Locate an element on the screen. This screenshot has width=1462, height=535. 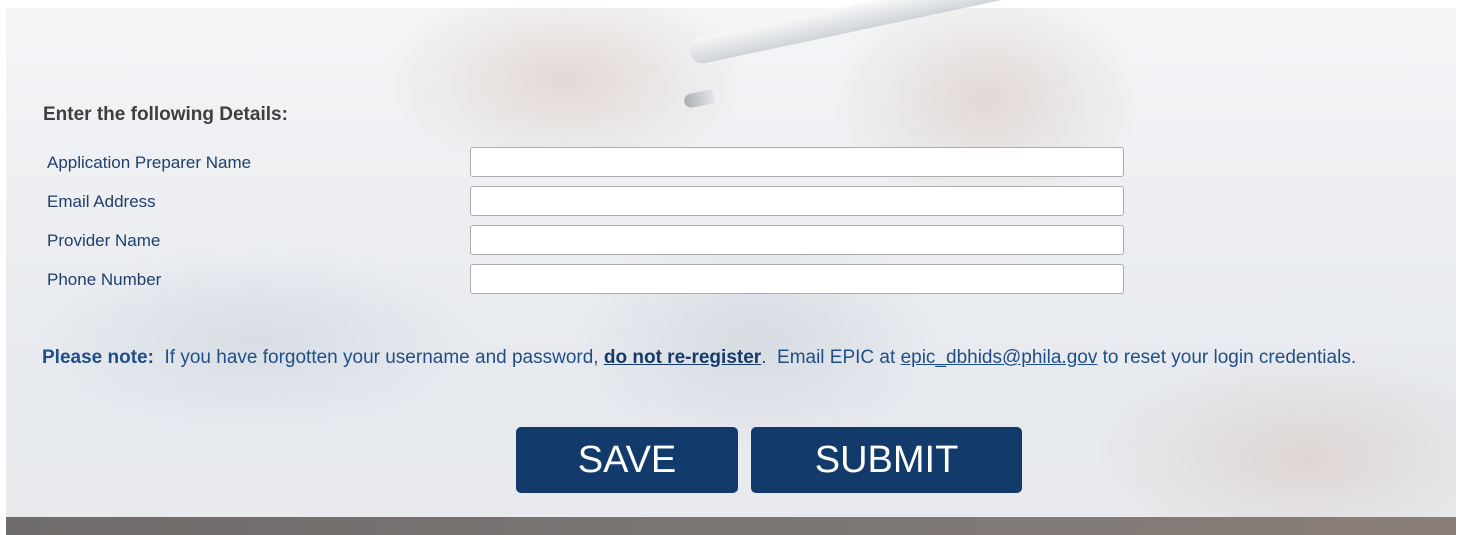
email-link: epic_dbhids@phila.gov is located at coordinates (999, 357).